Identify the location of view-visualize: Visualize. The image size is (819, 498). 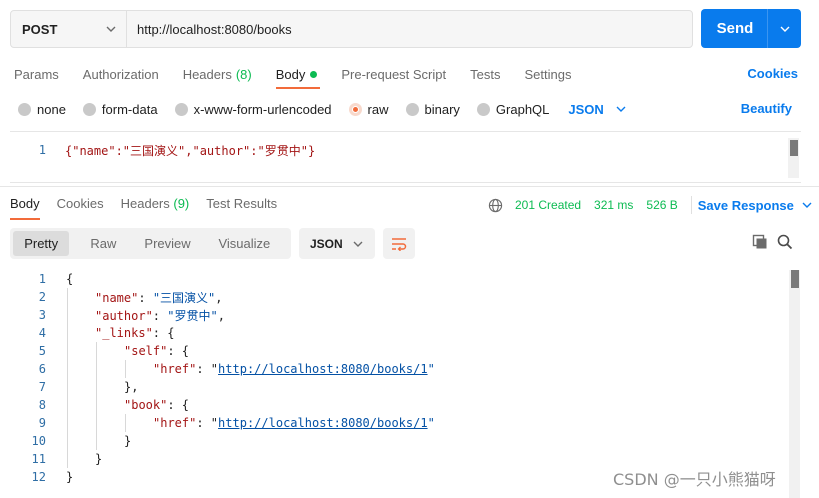
(244, 243).